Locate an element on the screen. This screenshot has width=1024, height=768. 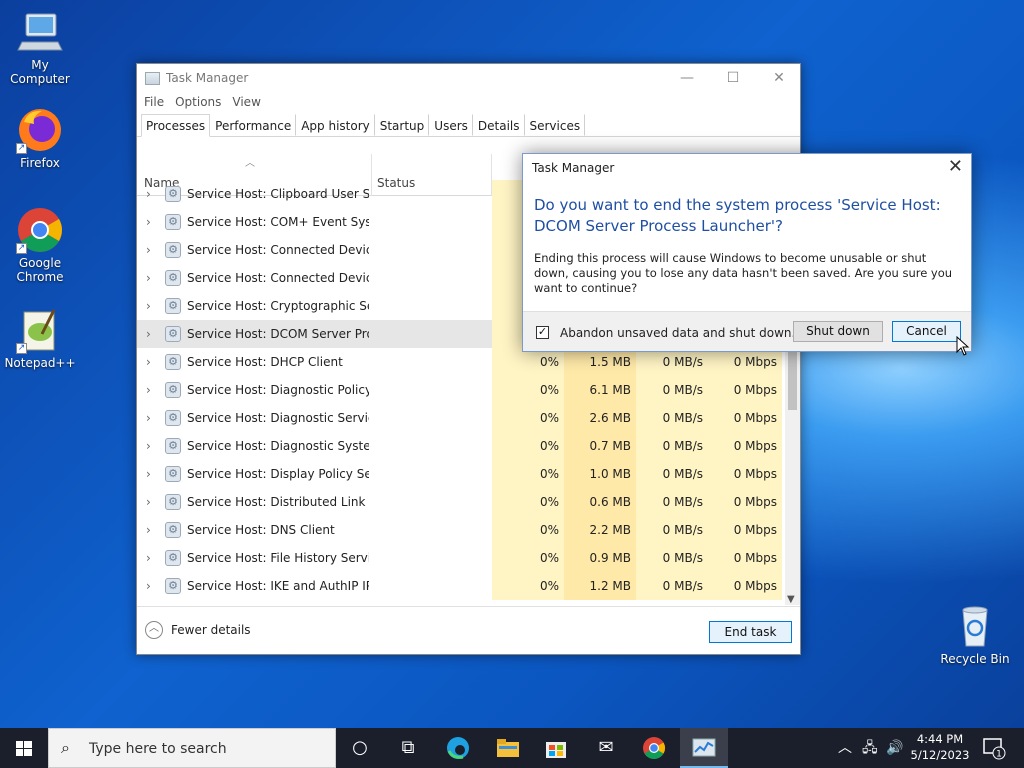
microsoft-store-icon is located at coordinates (556, 748).